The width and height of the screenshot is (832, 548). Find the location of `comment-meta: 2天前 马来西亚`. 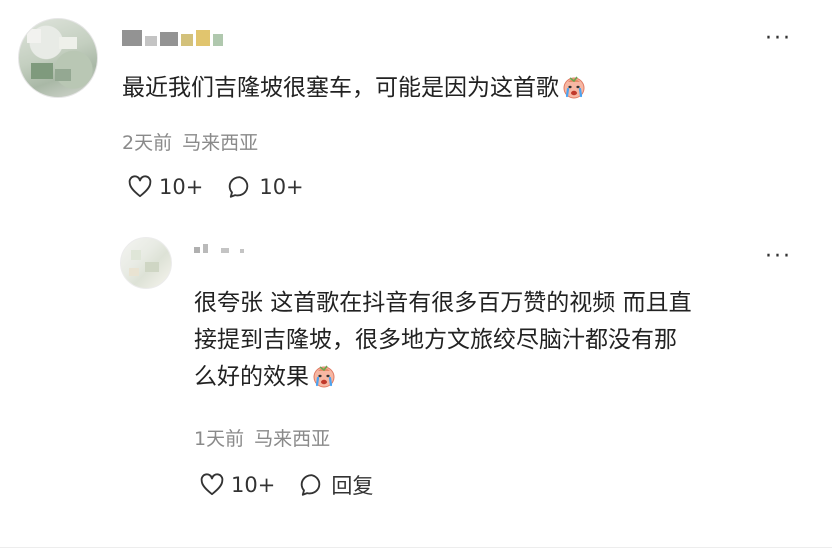

comment-meta: 2天前 马来西亚 is located at coordinates (190, 141).